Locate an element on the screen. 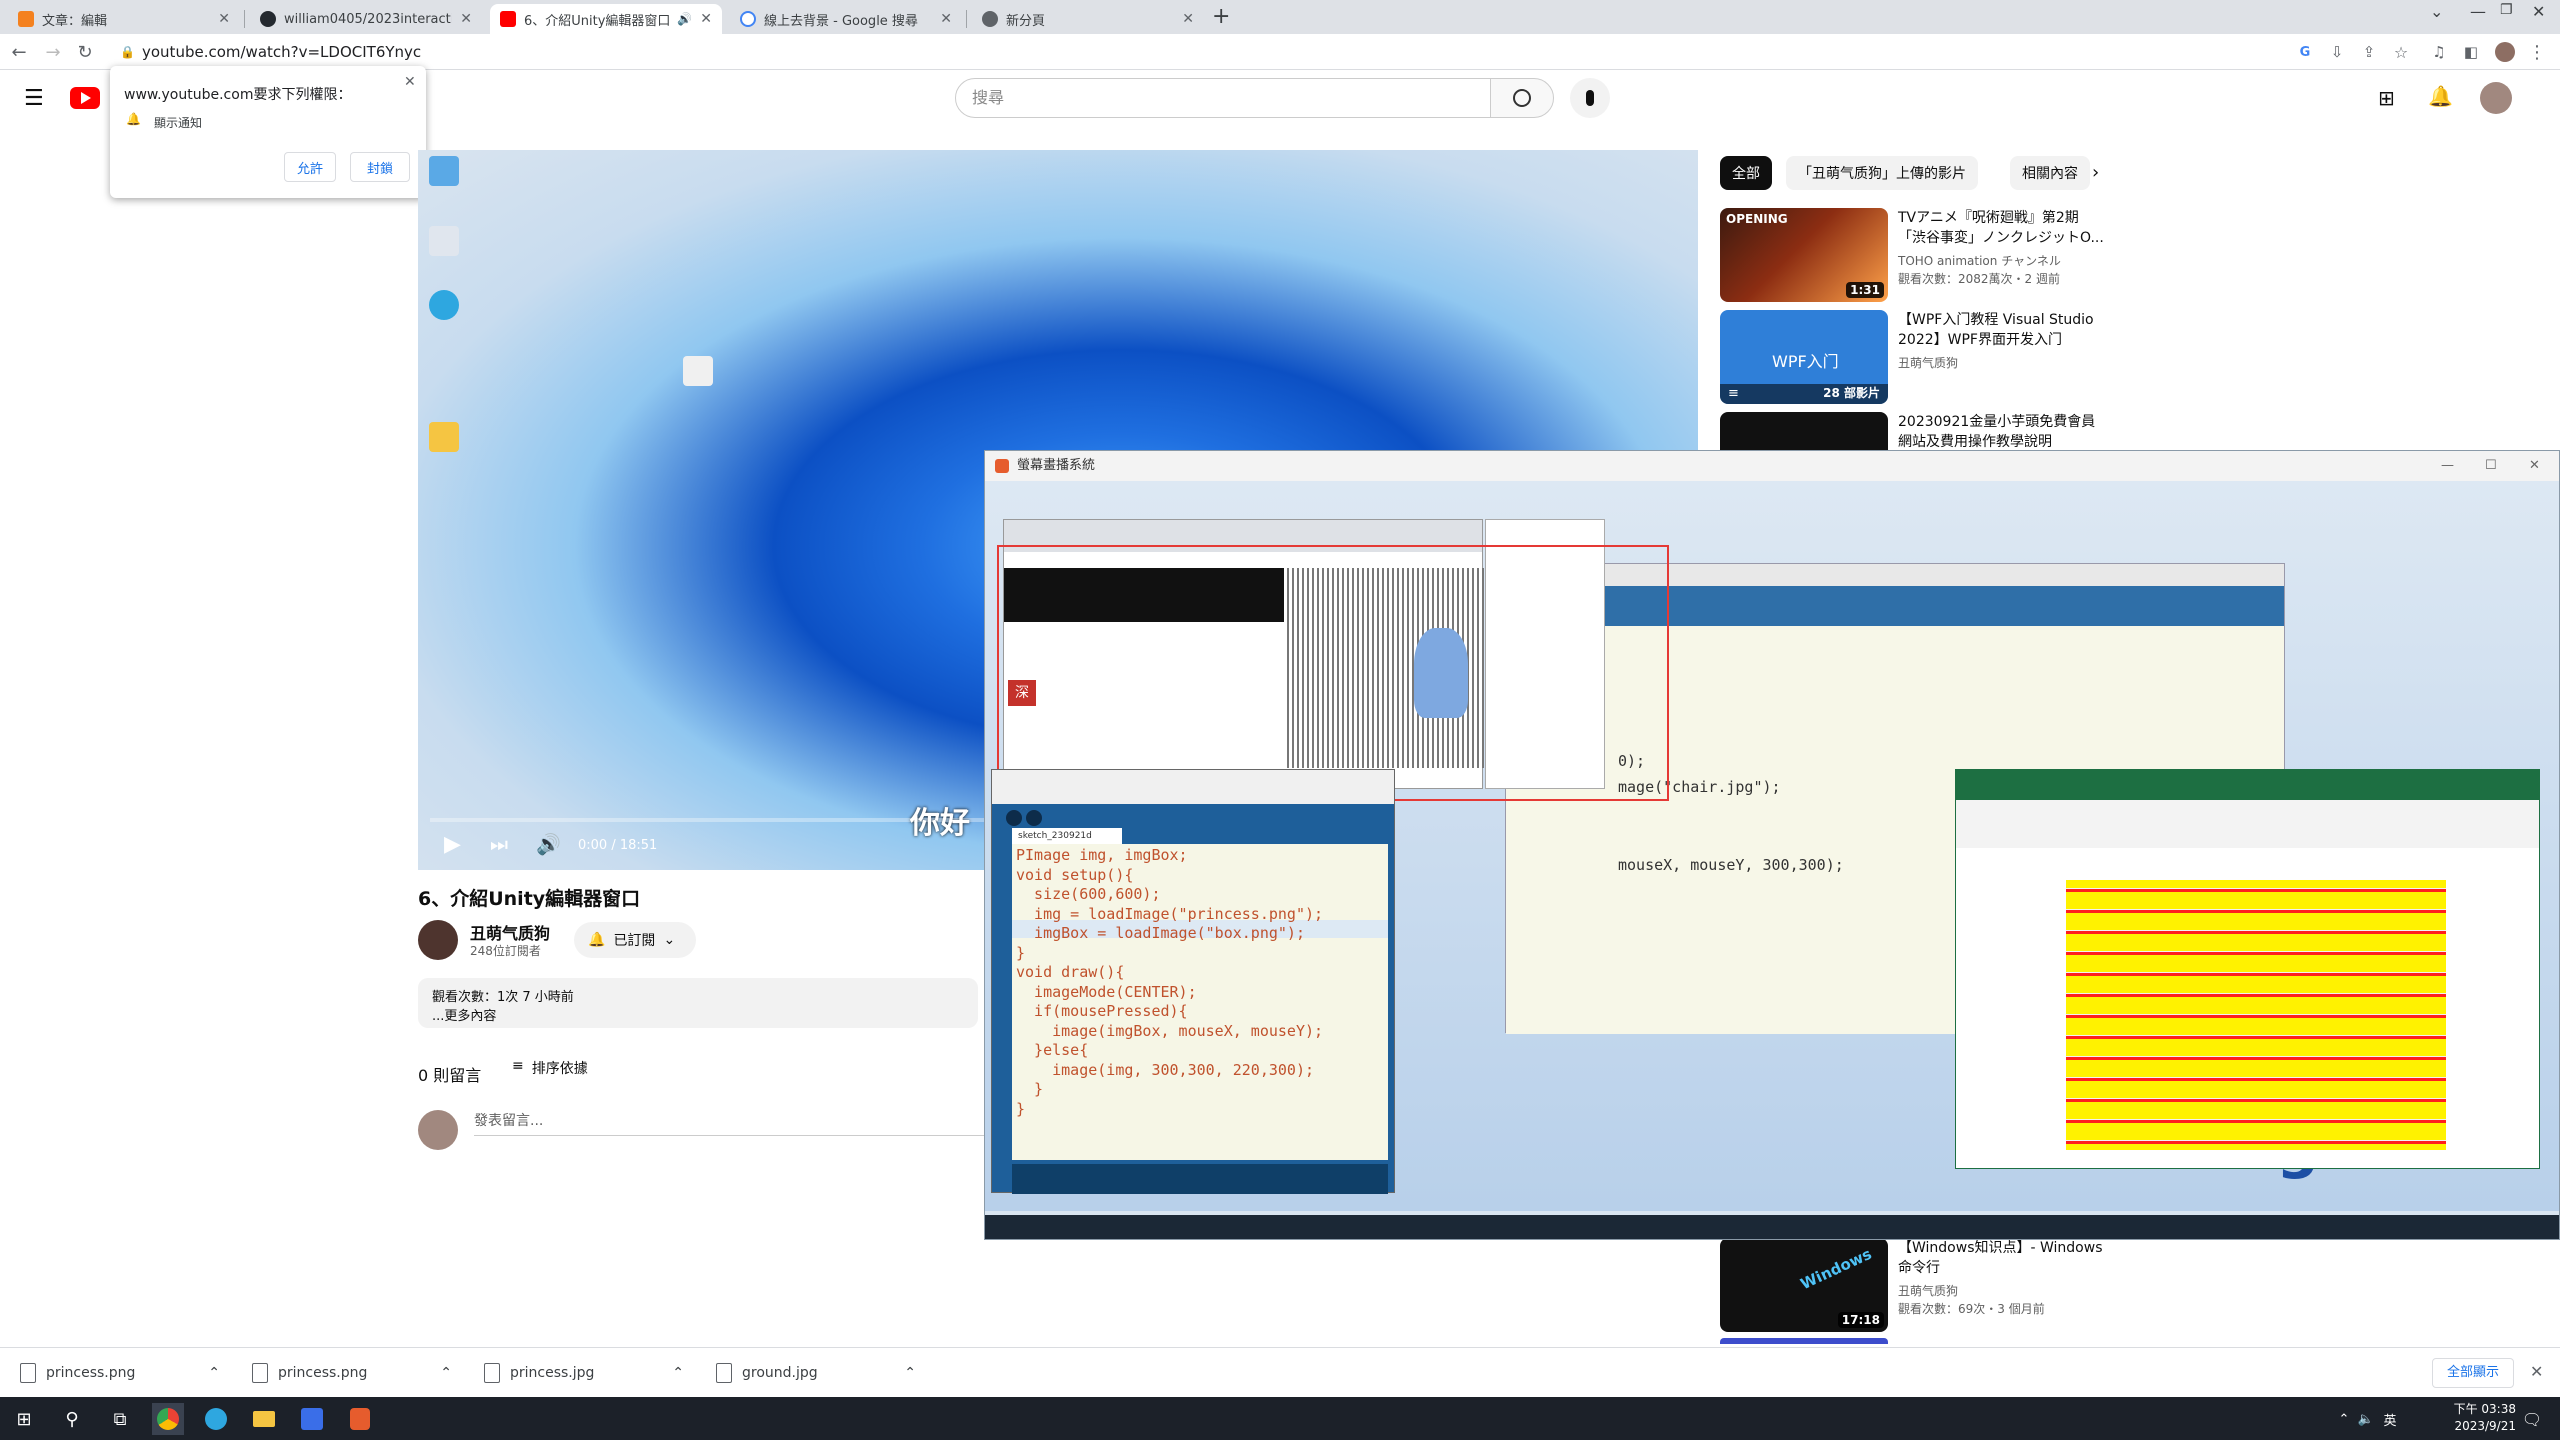 This screenshot has height=1440, width=2560. permission-popup: www.youtube.com要求下列權限： ✕ 🔔 顯示通知 允許 封鎖 is located at coordinates (268, 132).